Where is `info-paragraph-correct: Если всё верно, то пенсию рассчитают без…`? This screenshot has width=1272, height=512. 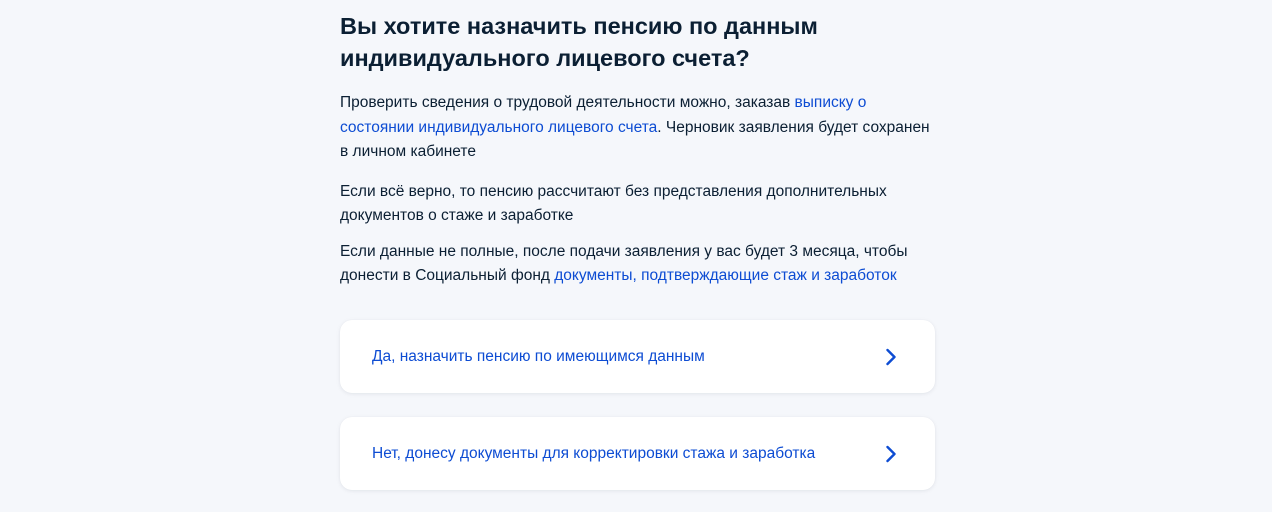
info-paragraph-correct: Если всё верно, то пенсию рассчитают без… is located at coordinates (613, 203).